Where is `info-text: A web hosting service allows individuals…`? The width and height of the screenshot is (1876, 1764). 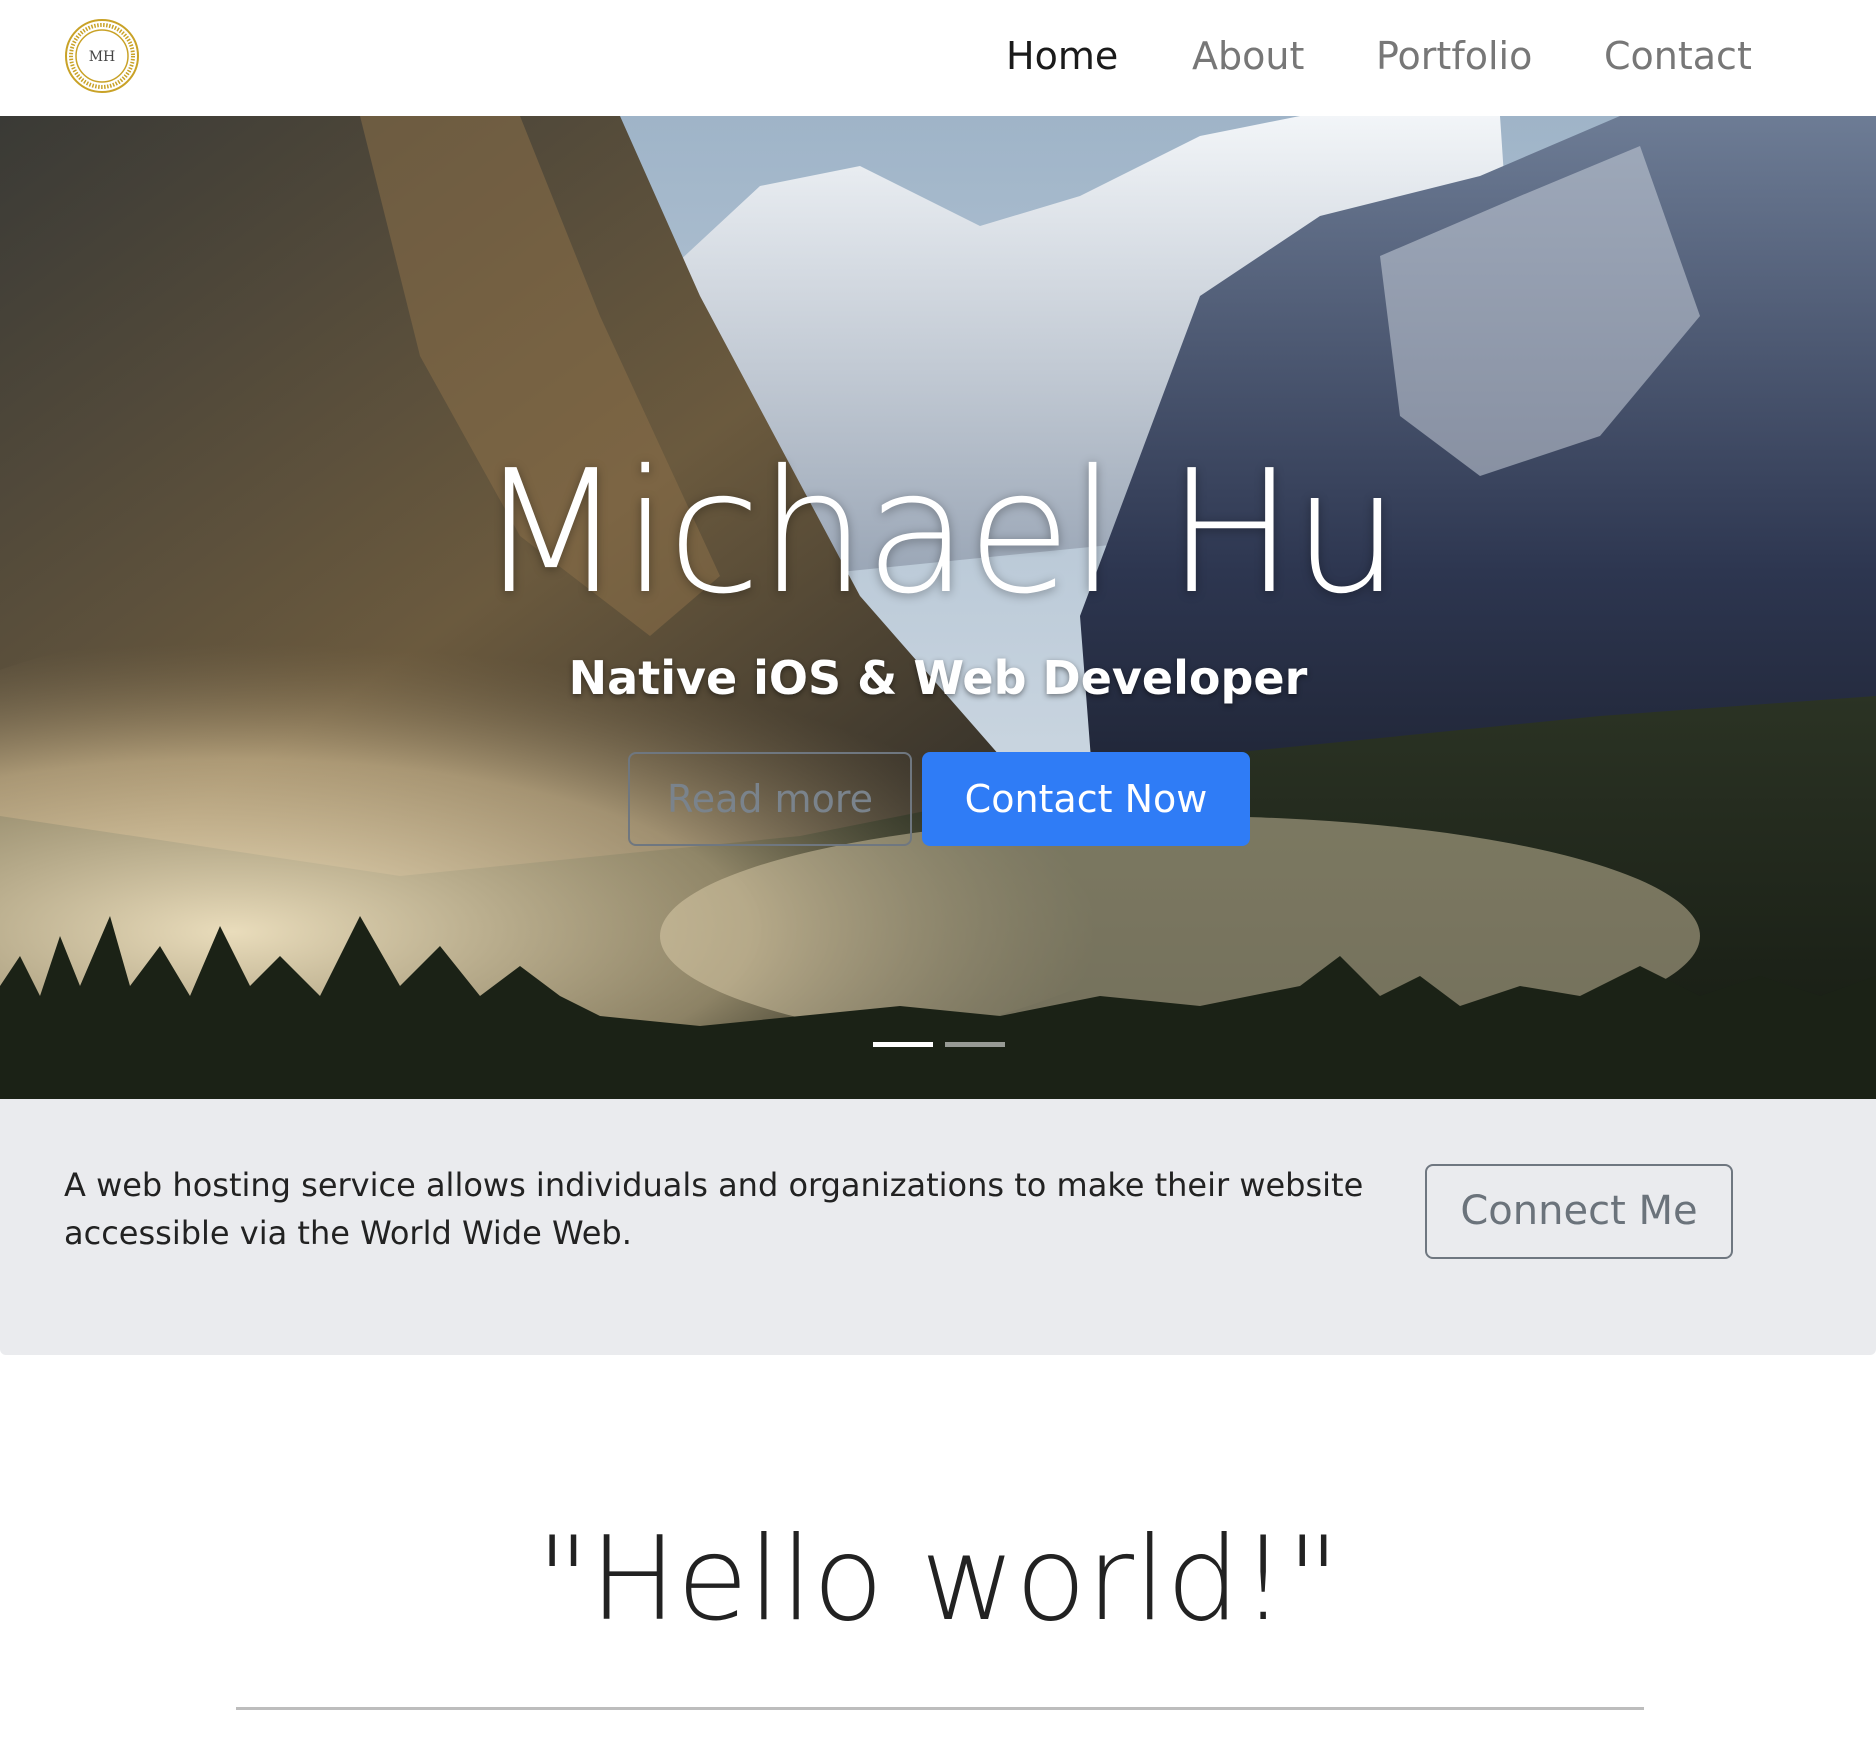 info-text: A web hosting service allows individuals… is located at coordinates (714, 1209).